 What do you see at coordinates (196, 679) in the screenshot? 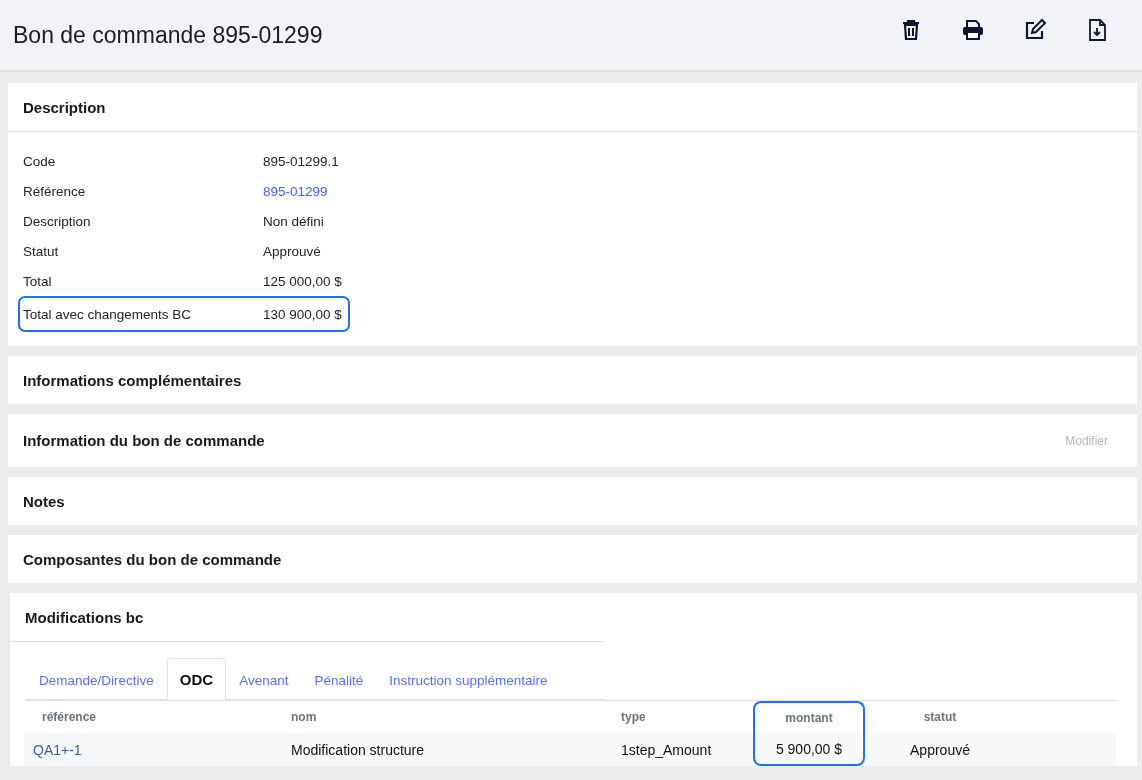
I see `tab: ODC` at bounding box center [196, 679].